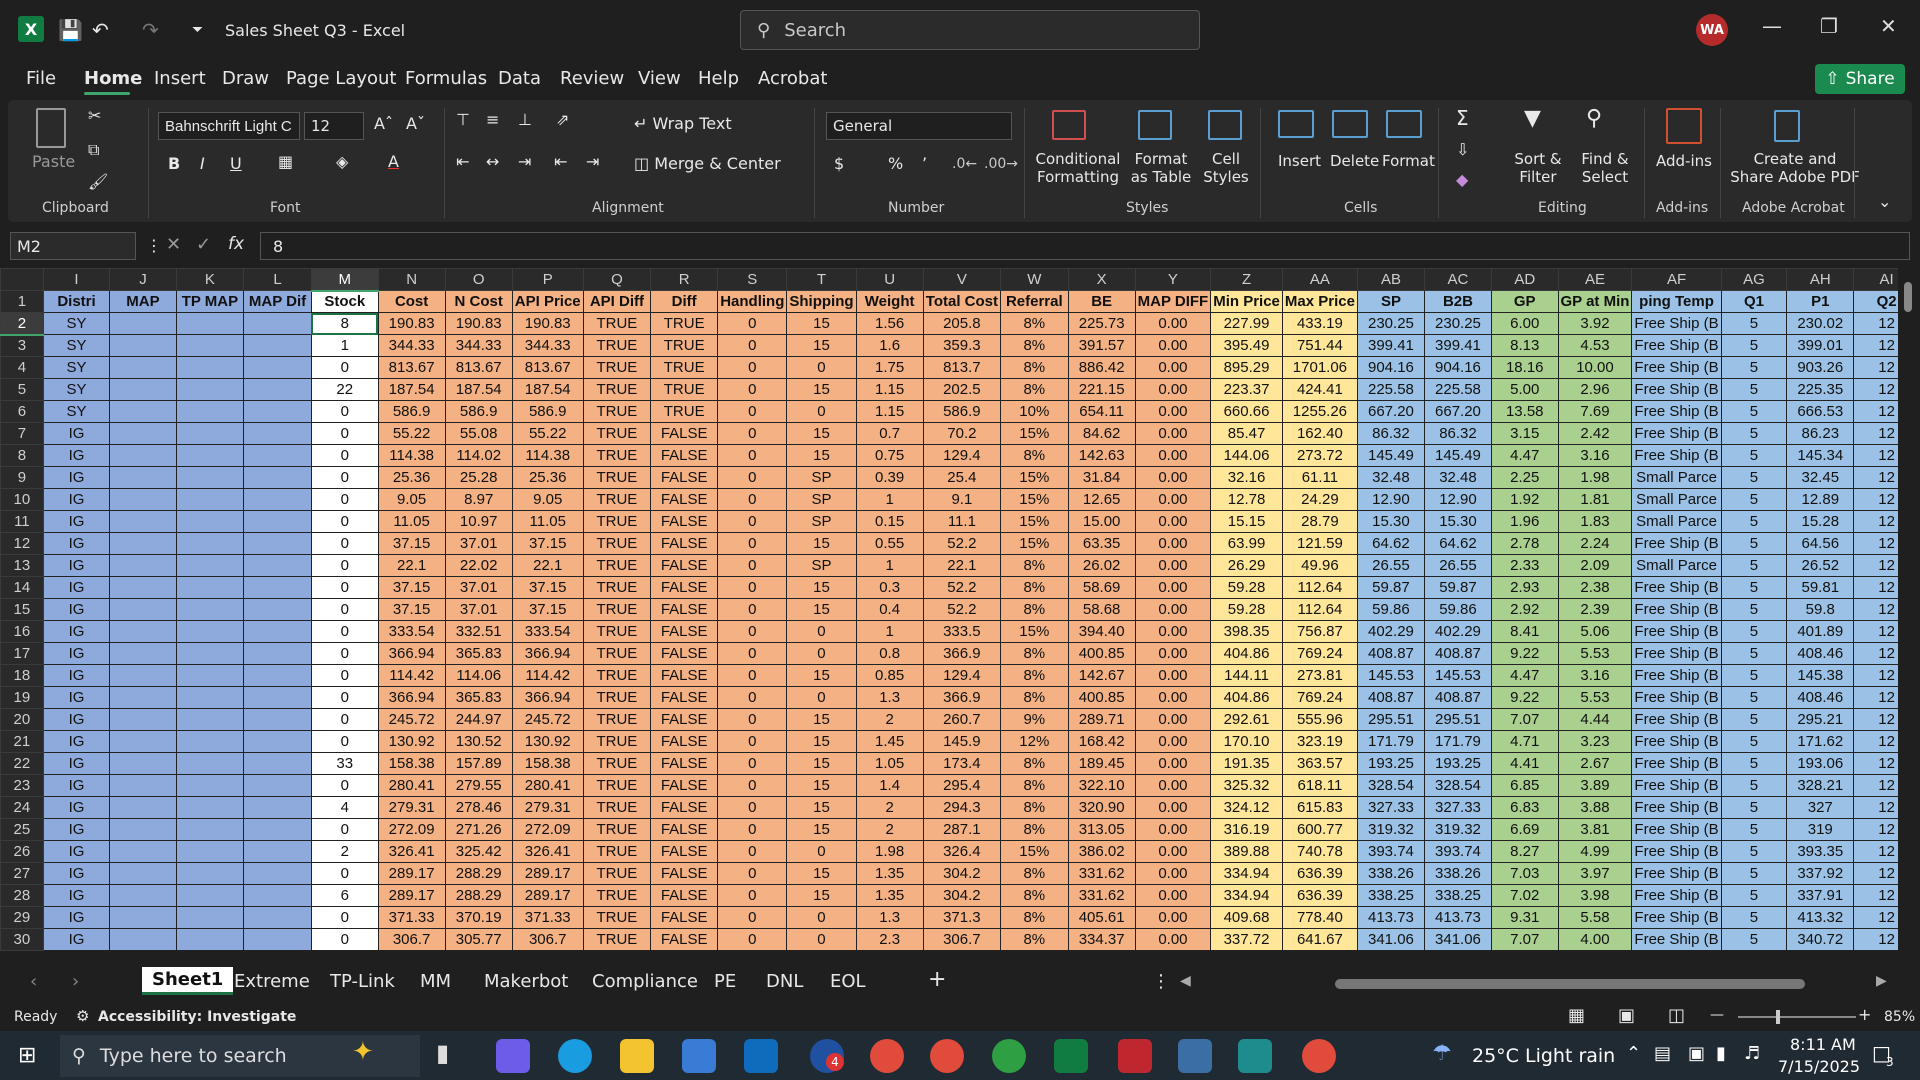  I want to click on create-share-pdf-button: Create and Share Adobe PDF, so click(1795, 168).